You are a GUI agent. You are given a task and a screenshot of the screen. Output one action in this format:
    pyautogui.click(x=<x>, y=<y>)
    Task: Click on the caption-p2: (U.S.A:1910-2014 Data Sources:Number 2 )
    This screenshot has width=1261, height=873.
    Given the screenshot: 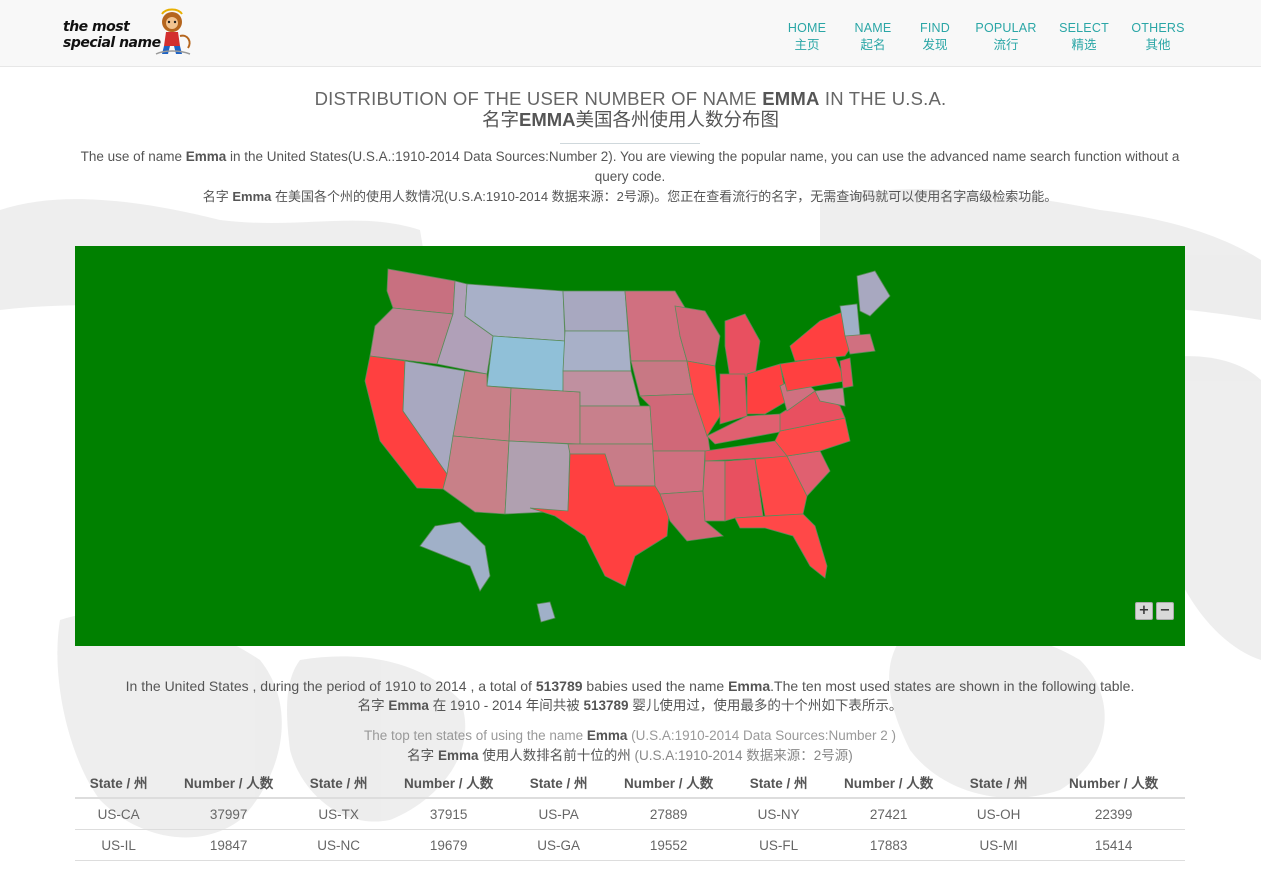 What is the action you would take?
    pyautogui.click(x=762, y=735)
    